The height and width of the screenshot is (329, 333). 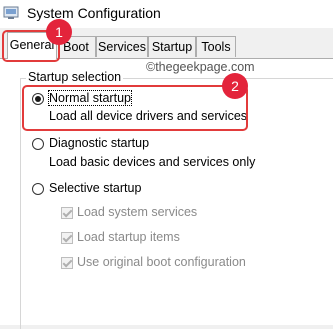 What do you see at coordinates (59, 32) in the screenshot?
I see `step-badge-1: 1` at bounding box center [59, 32].